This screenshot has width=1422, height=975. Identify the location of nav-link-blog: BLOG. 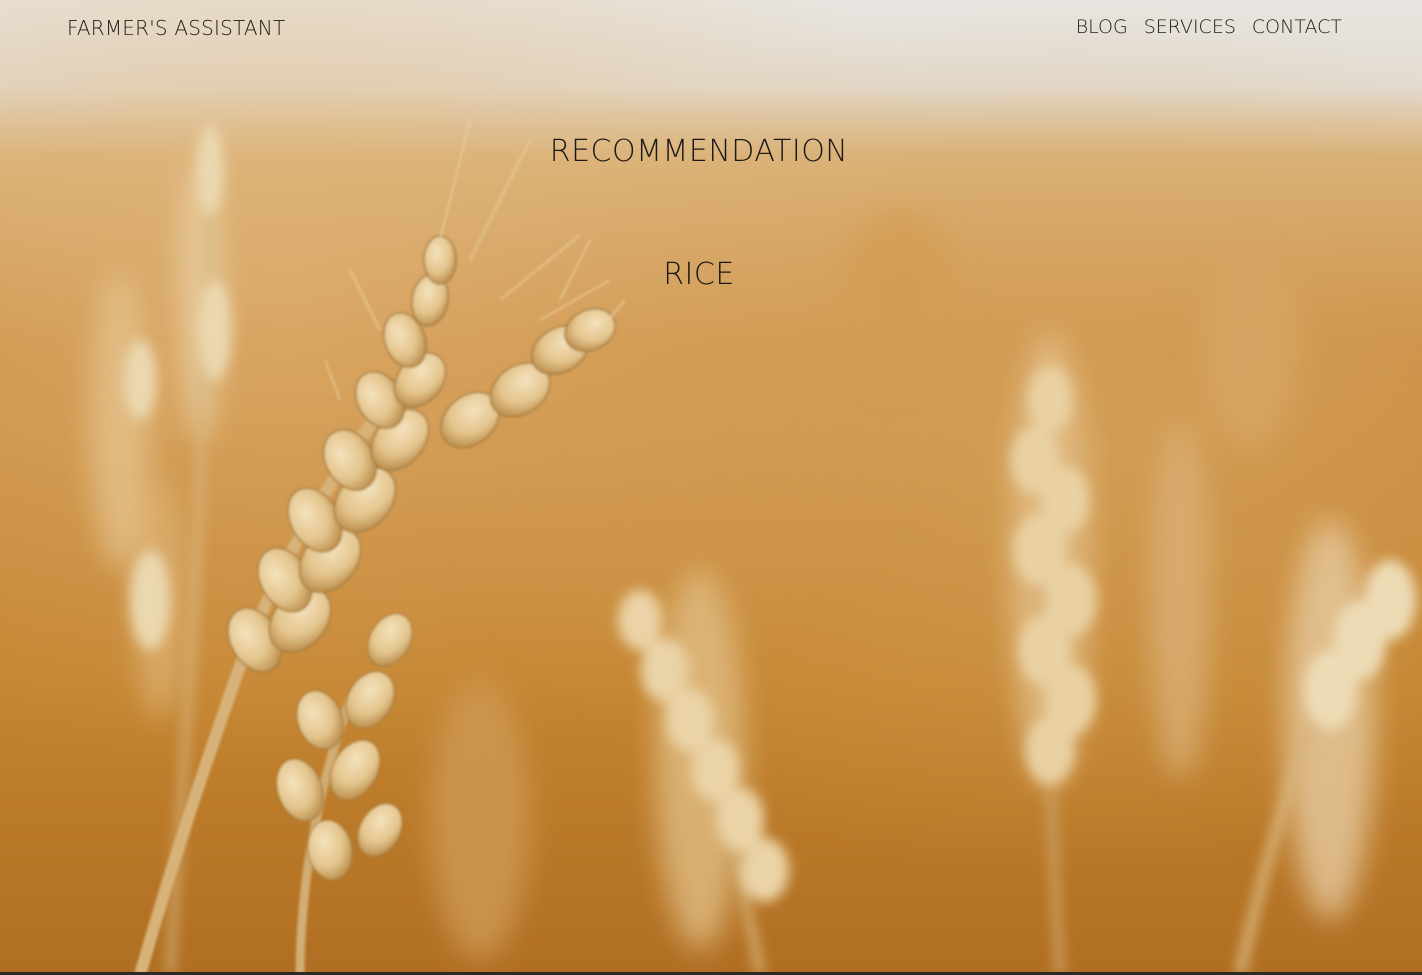
(1102, 27).